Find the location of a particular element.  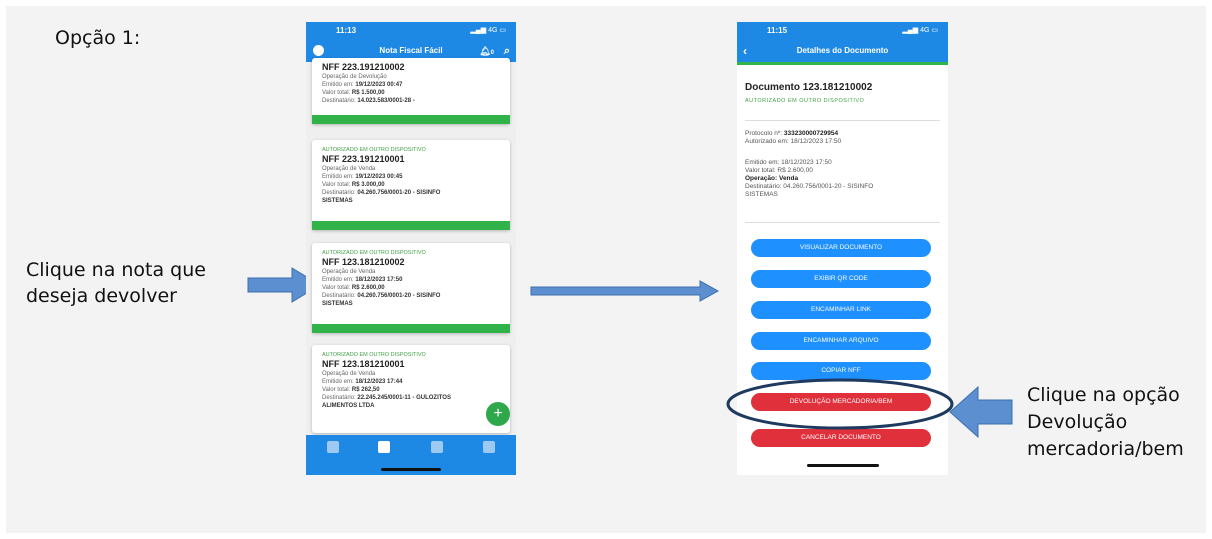

app-title: Detalhes do Documento is located at coordinates (842, 50).